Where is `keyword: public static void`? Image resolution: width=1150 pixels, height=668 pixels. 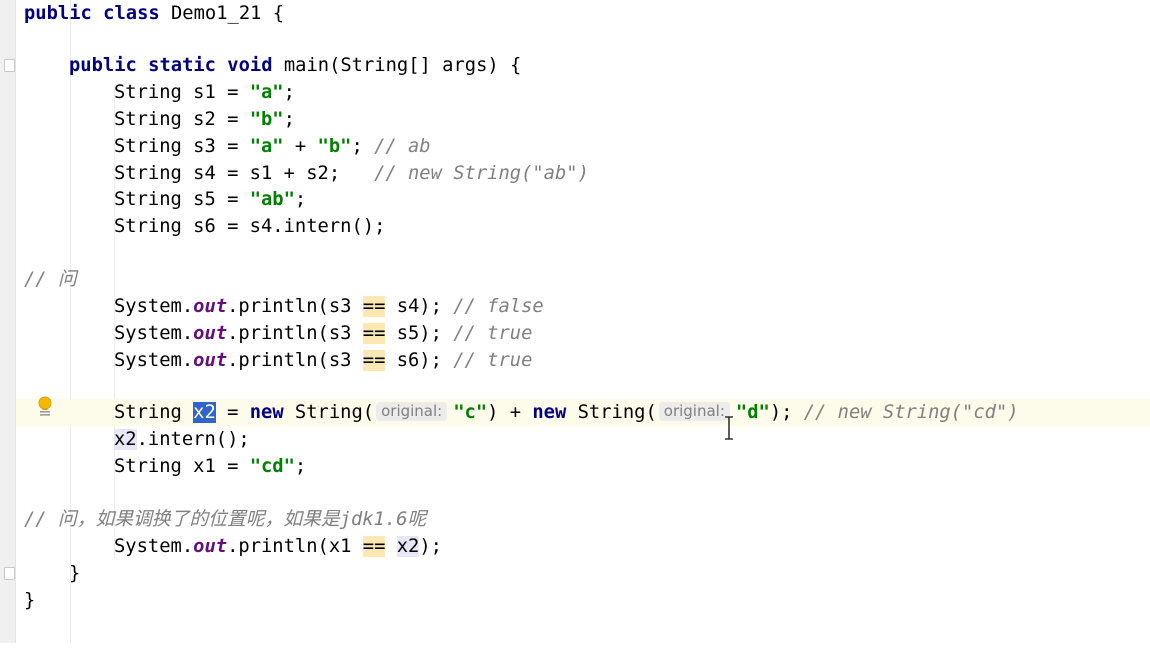
keyword: public static void is located at coordinates (171, 65).